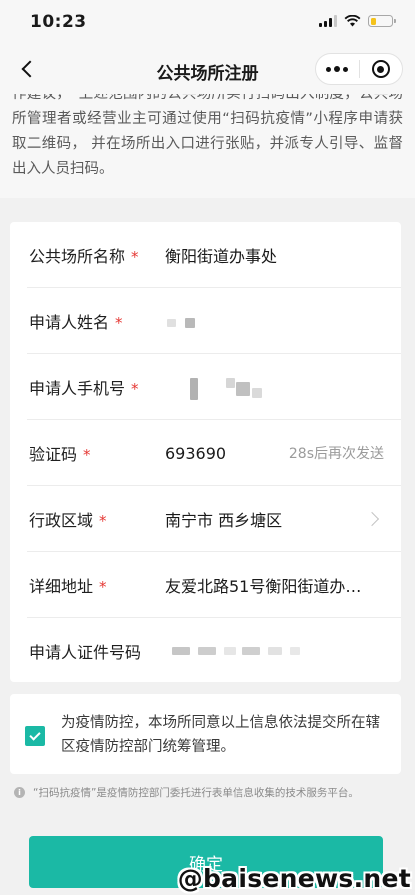 This screenshot has height=895, width=415. I want to click on miniprogram-capsule, so click(359, 69).